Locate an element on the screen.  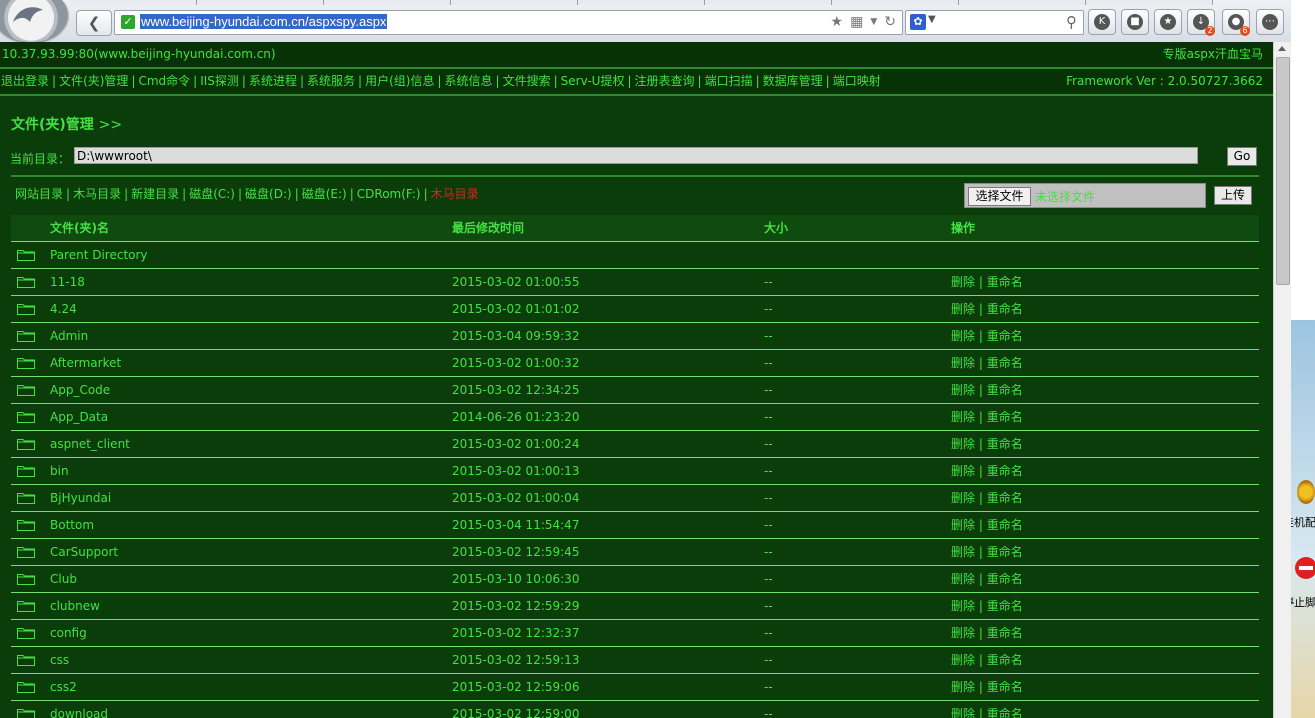
quick-link: 木马目录 is located at coordinates (97, 194).